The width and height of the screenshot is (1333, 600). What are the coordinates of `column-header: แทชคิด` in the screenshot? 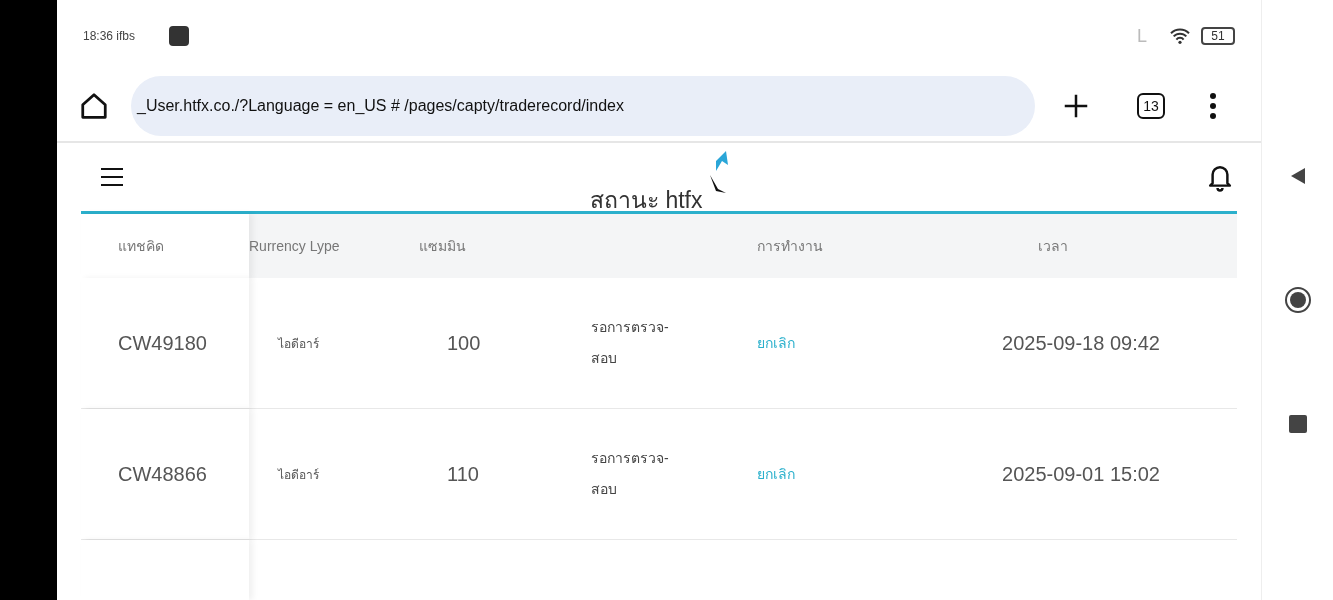 It's located at (141, 246).